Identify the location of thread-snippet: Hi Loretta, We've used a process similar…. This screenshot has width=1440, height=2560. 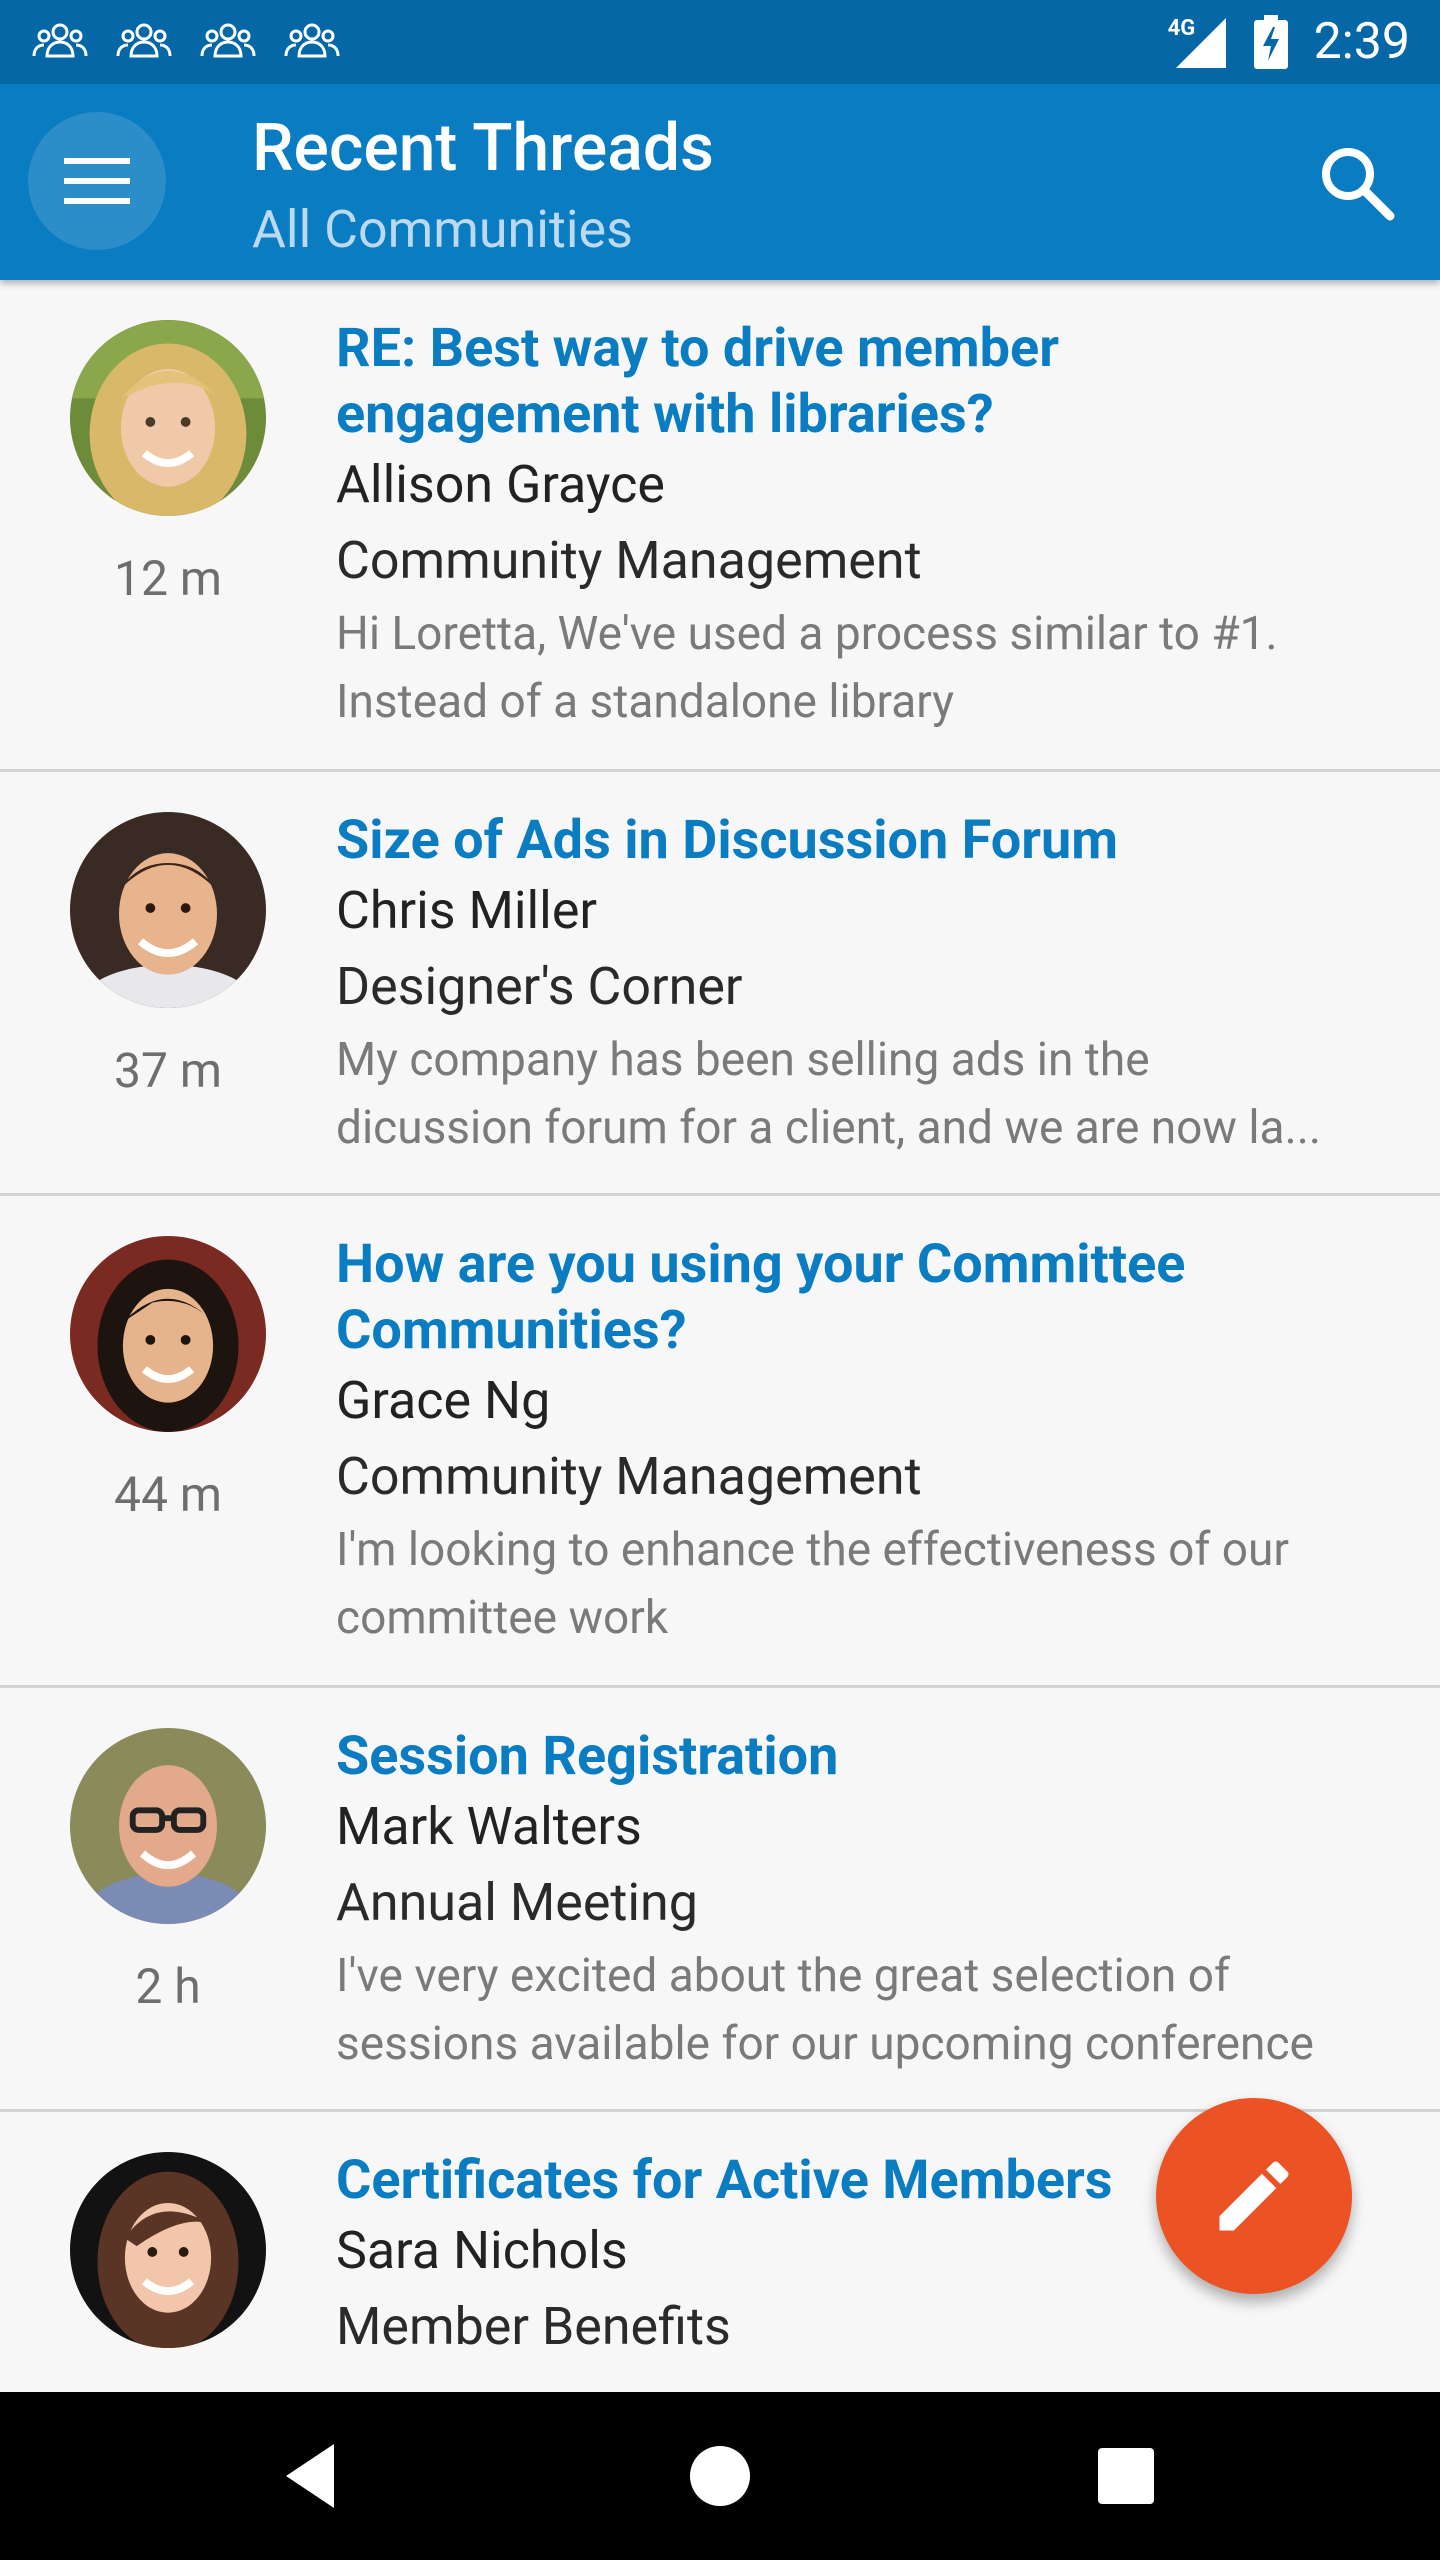
(807, 668).